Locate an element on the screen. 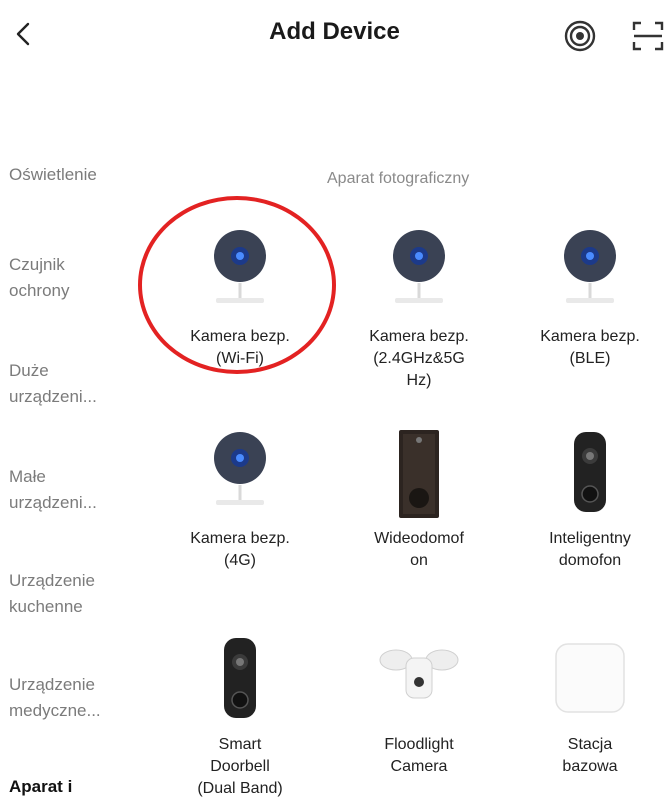  device-base-station: Stacja bazowa is located at coordinates (589, 707).